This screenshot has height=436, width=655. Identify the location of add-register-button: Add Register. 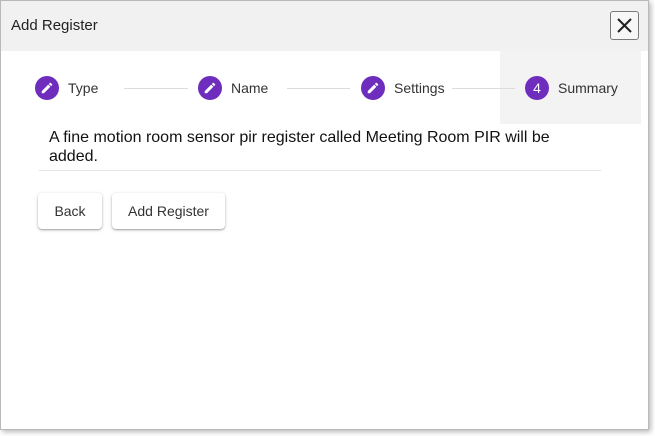
(168, 211).